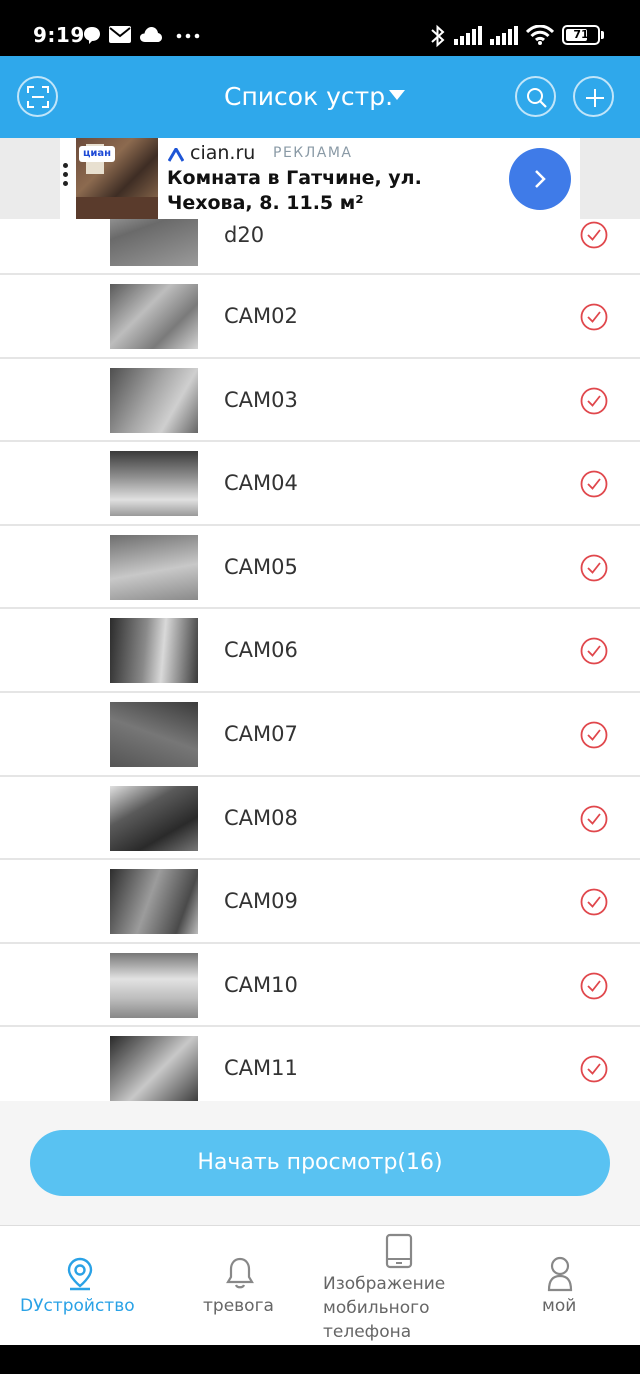  I want to click on scan-button, so click(37, 96).